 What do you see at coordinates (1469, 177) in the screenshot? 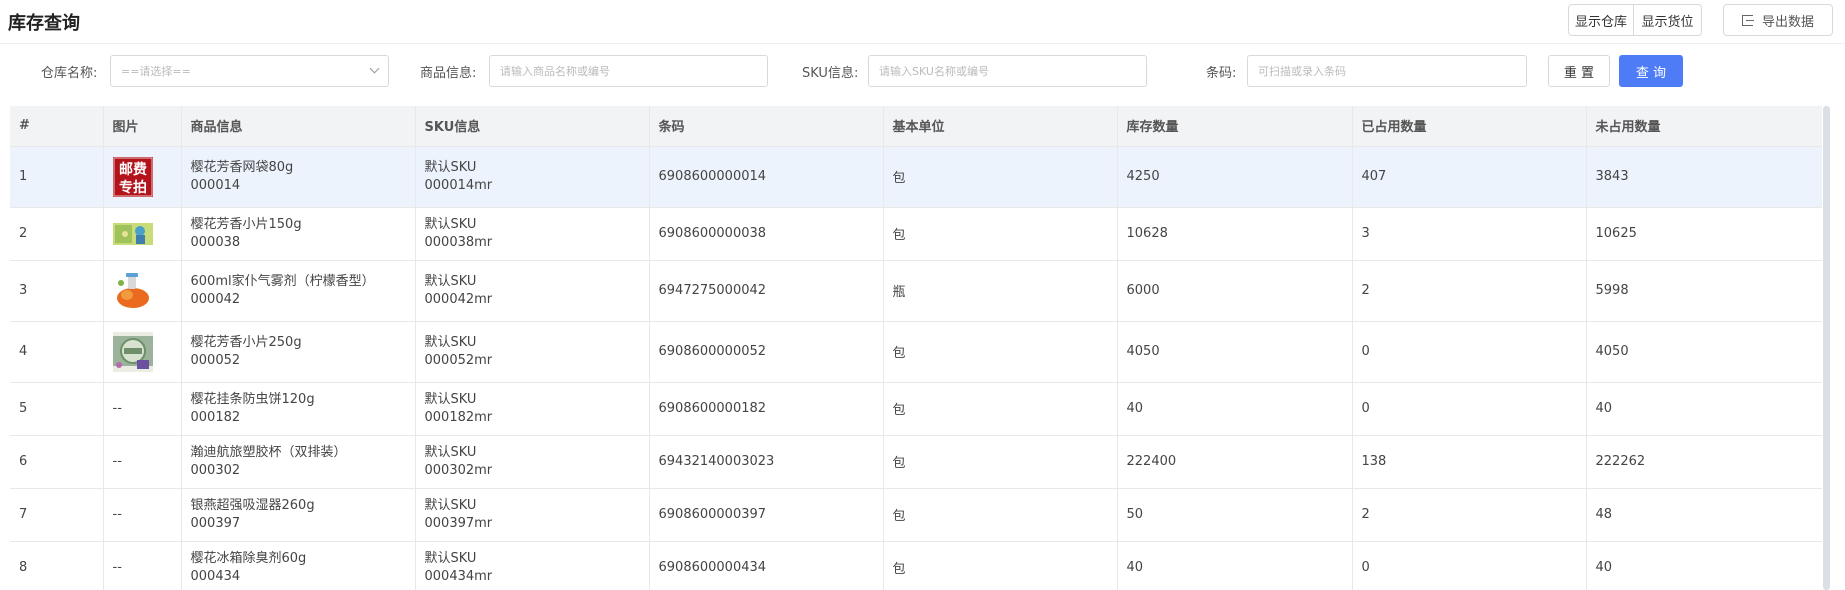
I see `occupied-cell: 407` at bounding box center [1469, 177].